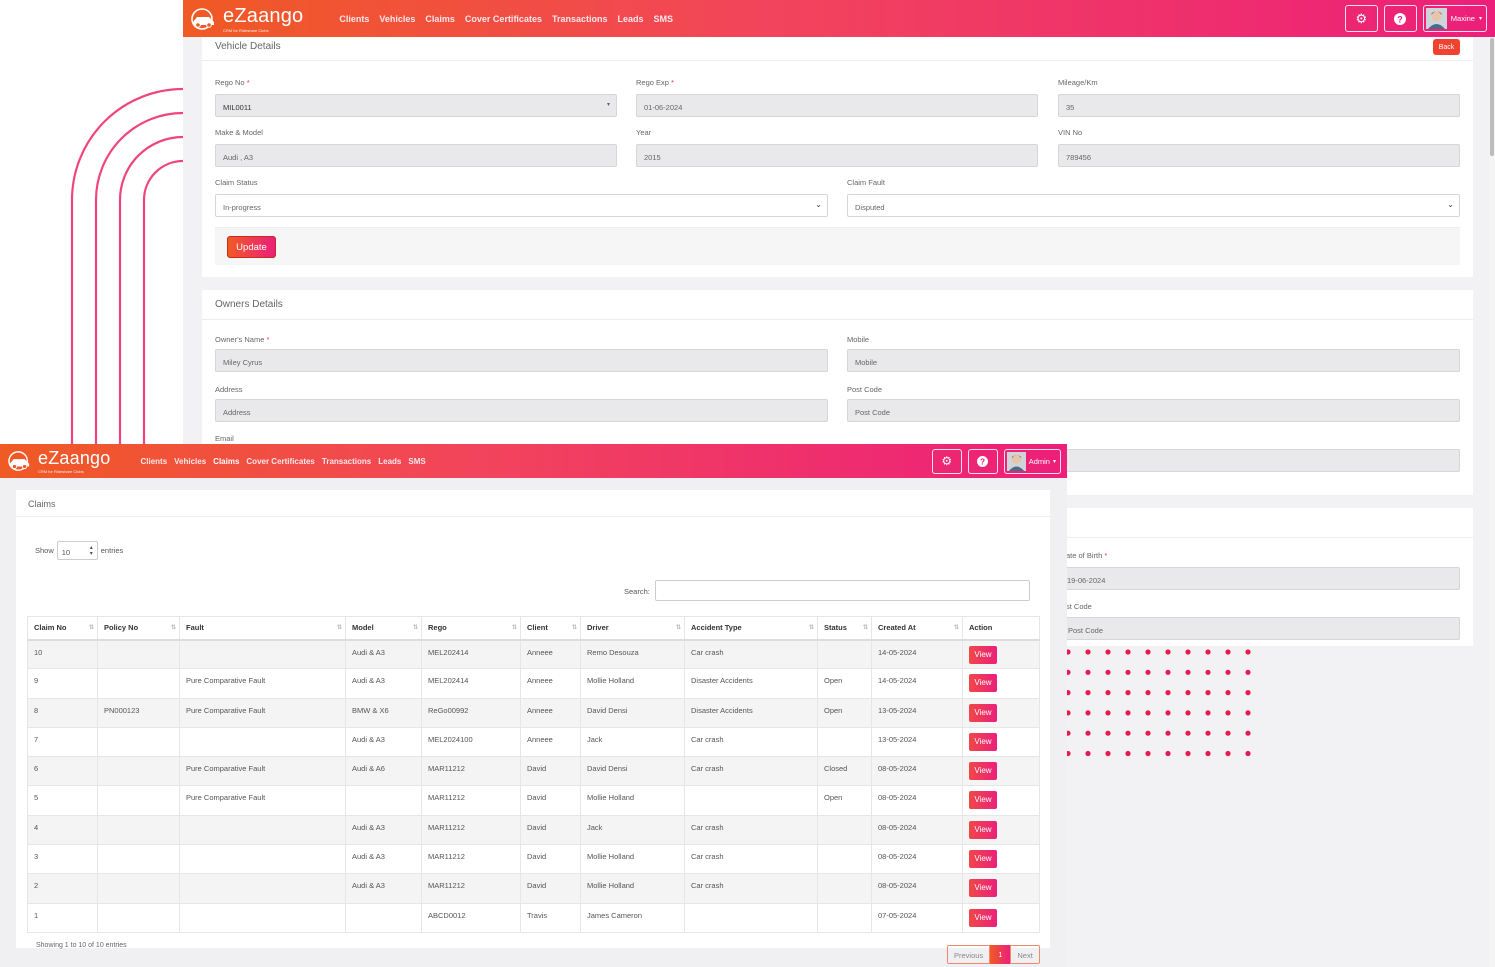 Image resolution: width=1495 pixels, height=967 pixels. I want to click on rego-no-select: MIL0011 ▾, so click(416, 105).